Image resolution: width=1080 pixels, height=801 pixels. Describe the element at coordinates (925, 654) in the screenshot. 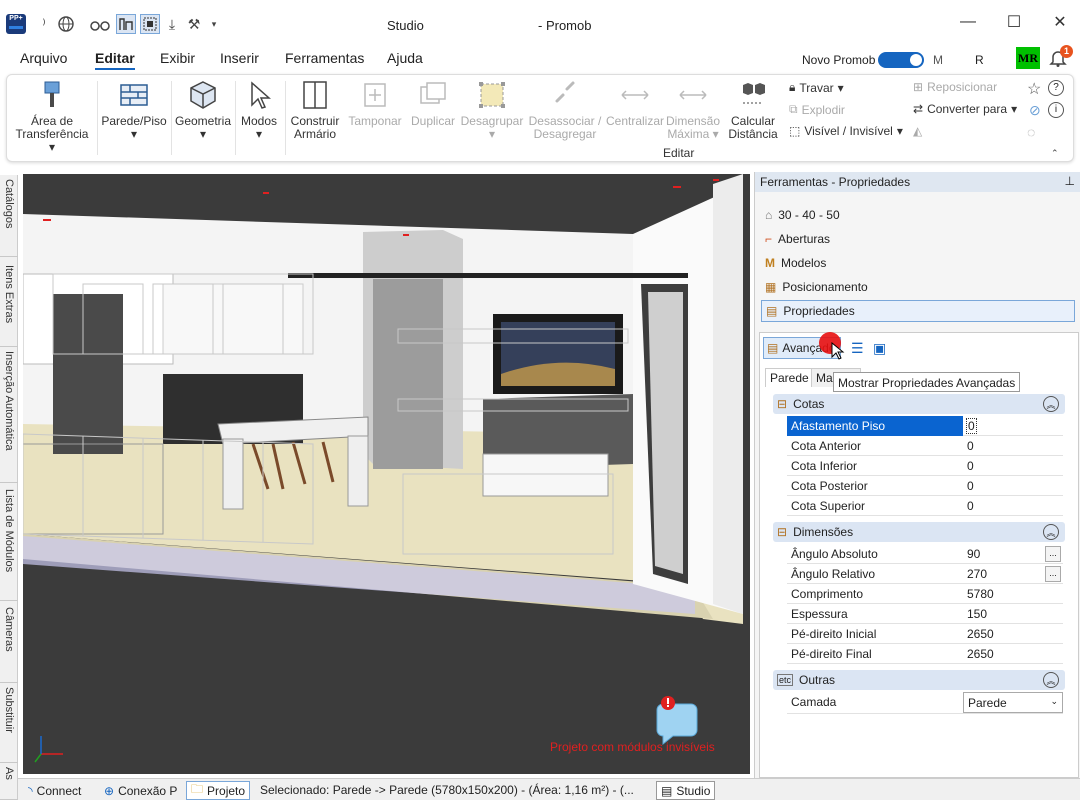

I see `property-row: Pé-direito Final 2650` at that location.